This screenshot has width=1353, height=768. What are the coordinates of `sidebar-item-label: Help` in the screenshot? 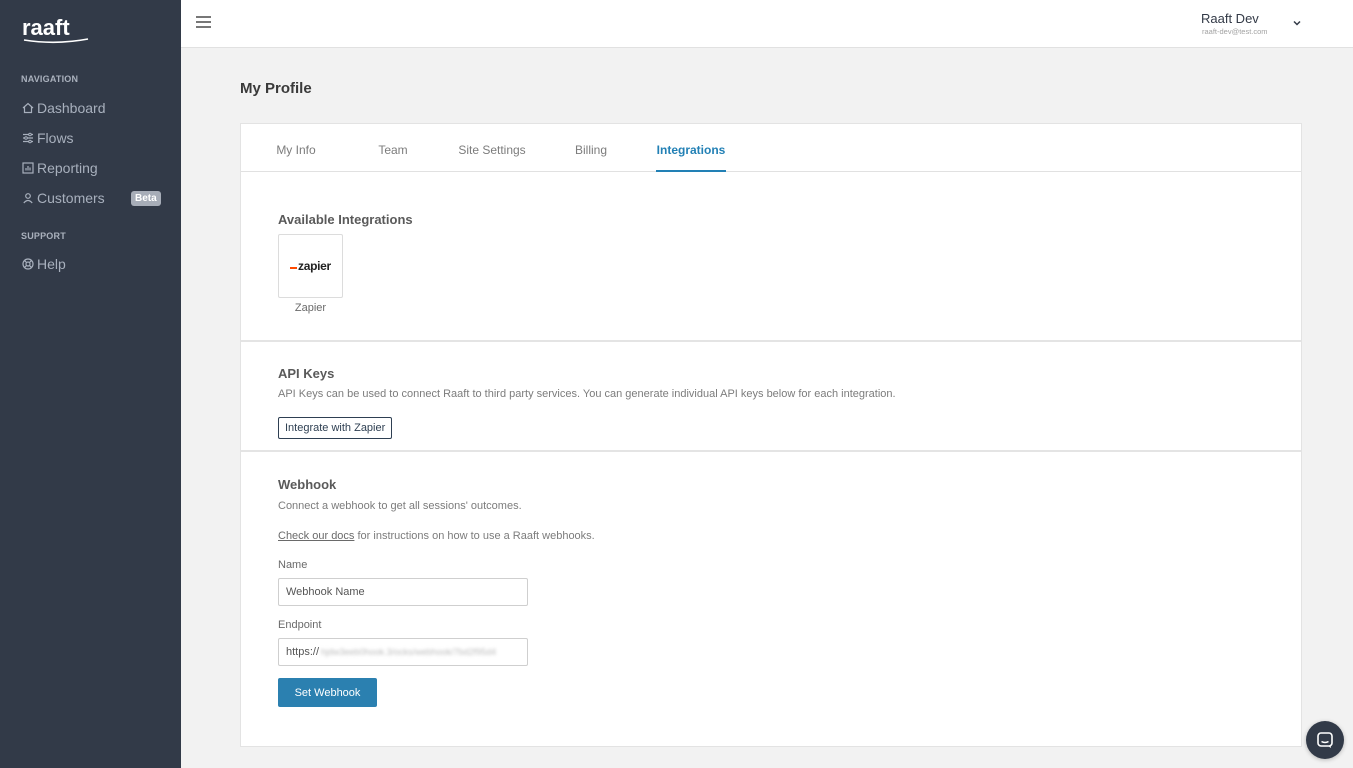 It's located at (51, 264).